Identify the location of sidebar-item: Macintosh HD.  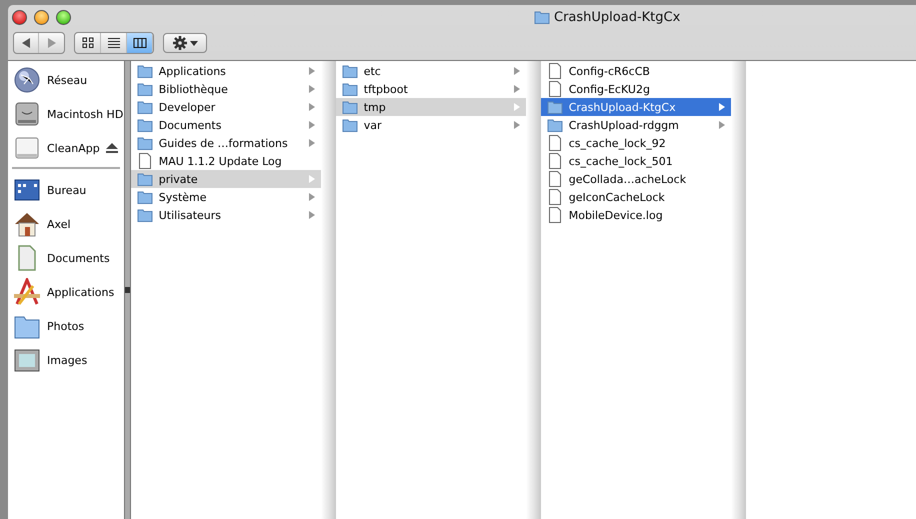
(66, 114).